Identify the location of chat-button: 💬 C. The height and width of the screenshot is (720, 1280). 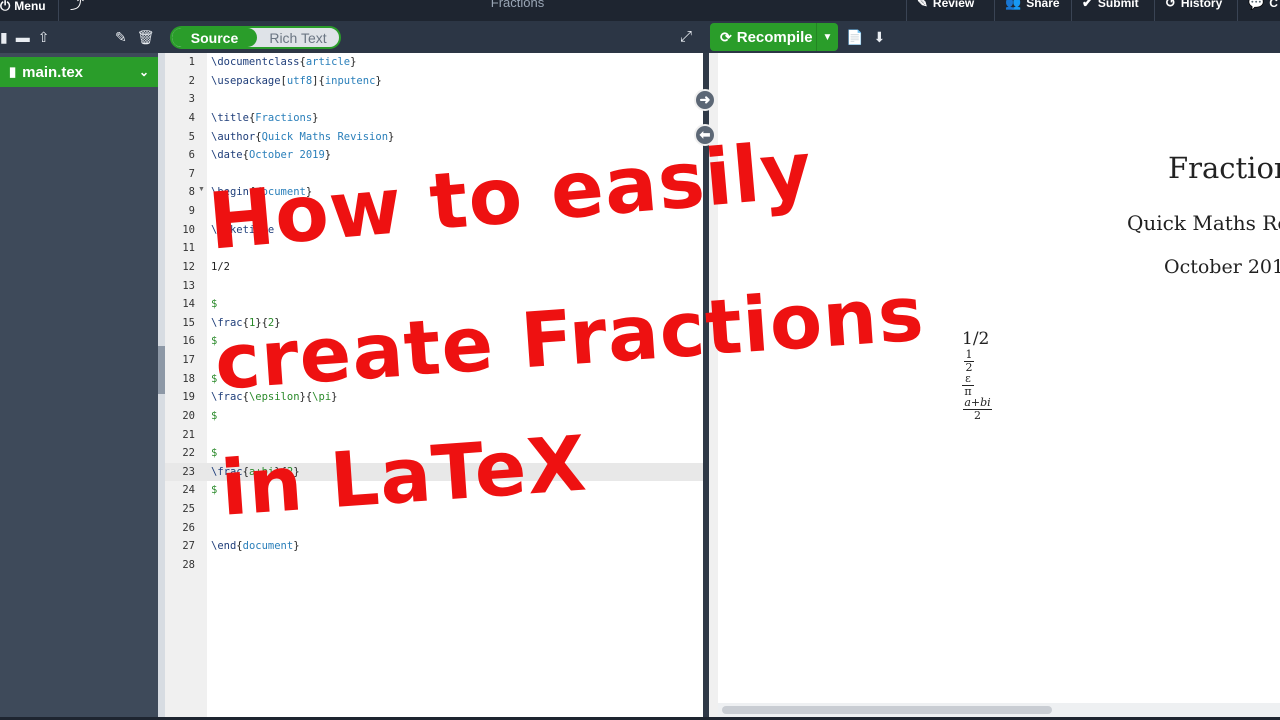
(1263, 5).